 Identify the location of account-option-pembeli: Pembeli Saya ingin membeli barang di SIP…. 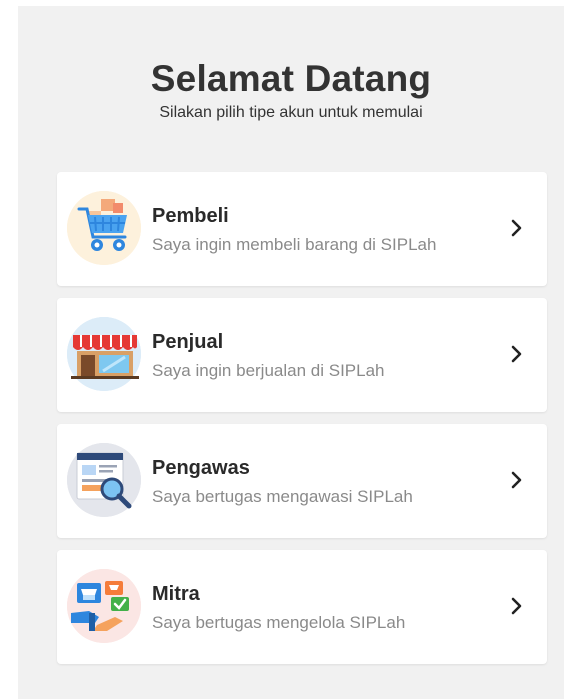
(302, 229).